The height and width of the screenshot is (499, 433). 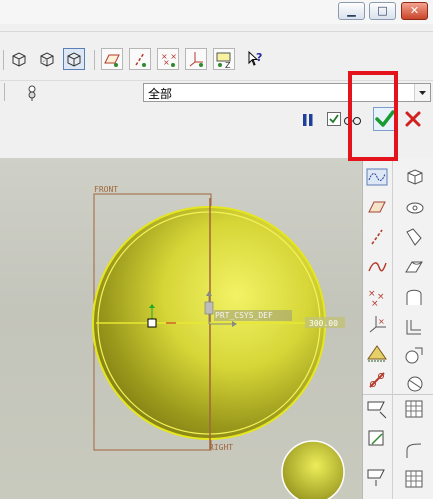 I want to click on annotation-display-button: Z, so click(x=224, y=59).